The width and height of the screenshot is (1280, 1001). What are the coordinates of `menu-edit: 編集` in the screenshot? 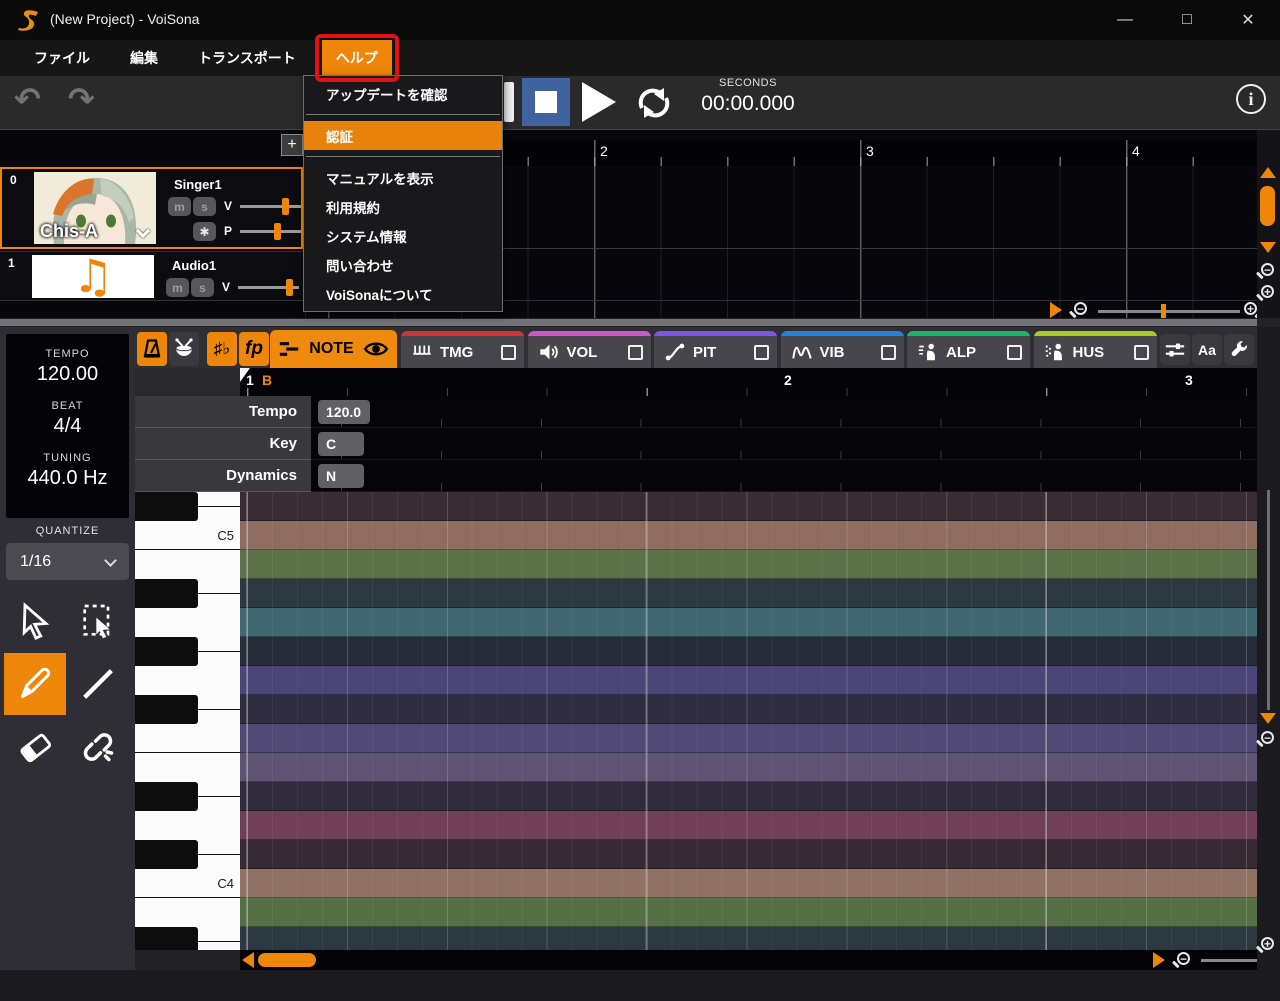 It's located at (144, 58).